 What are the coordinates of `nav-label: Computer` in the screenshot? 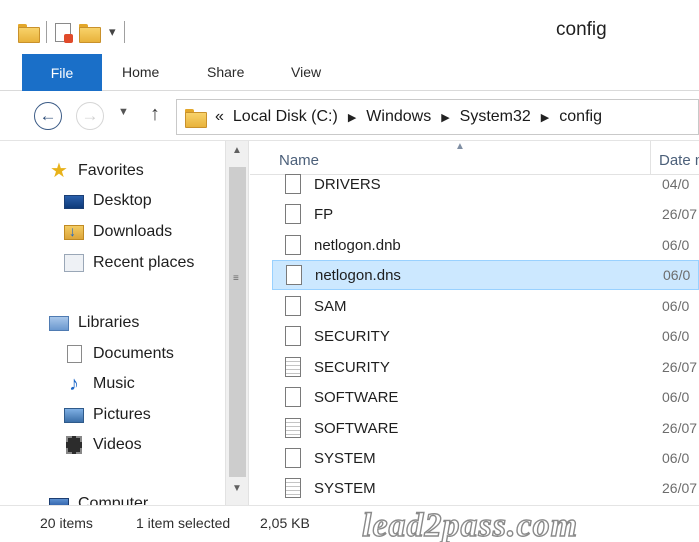 It's located at (113, 500).